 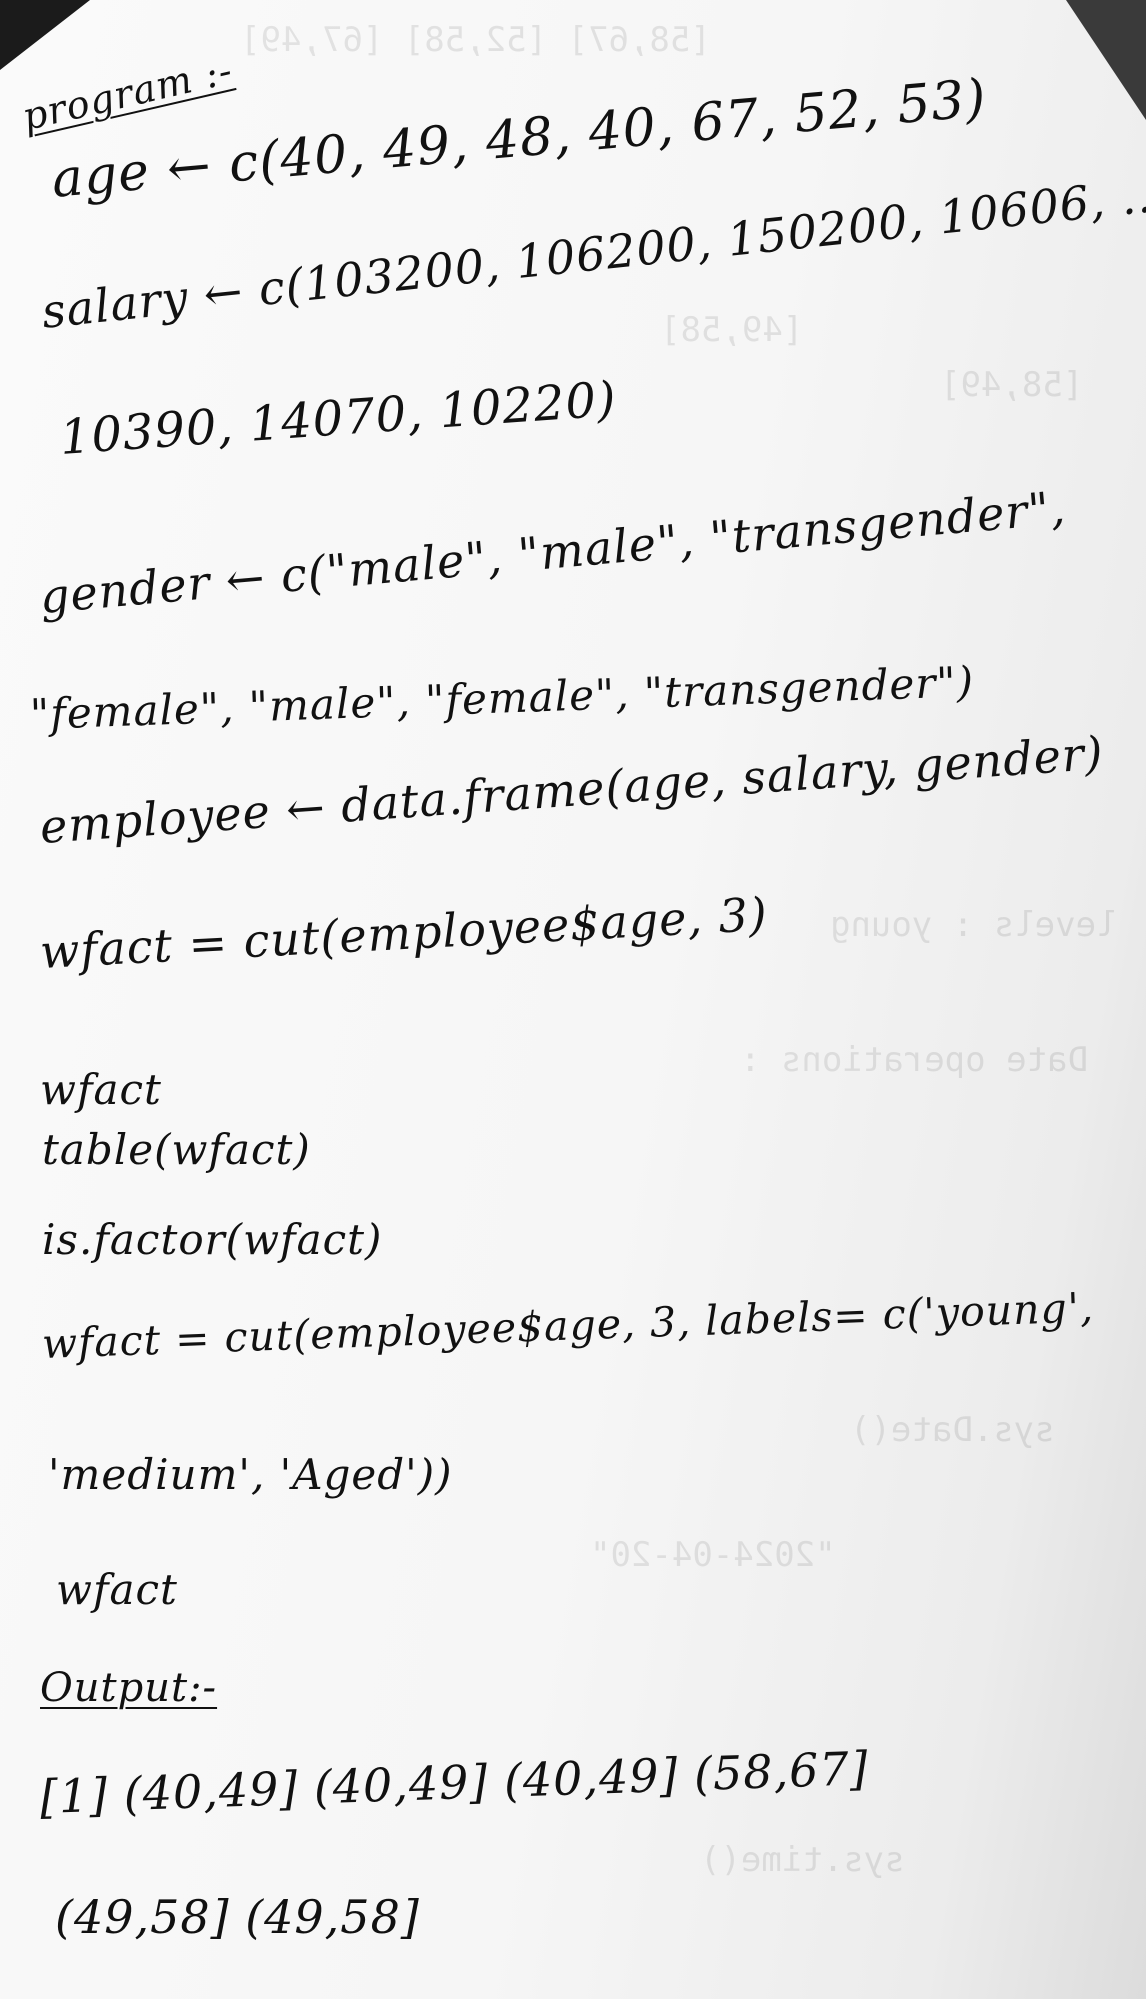 What do you see at coordinates (129, 1688) in the screenshot?
I see `output-heading: Output:-` at bounding box center [129, 1688].